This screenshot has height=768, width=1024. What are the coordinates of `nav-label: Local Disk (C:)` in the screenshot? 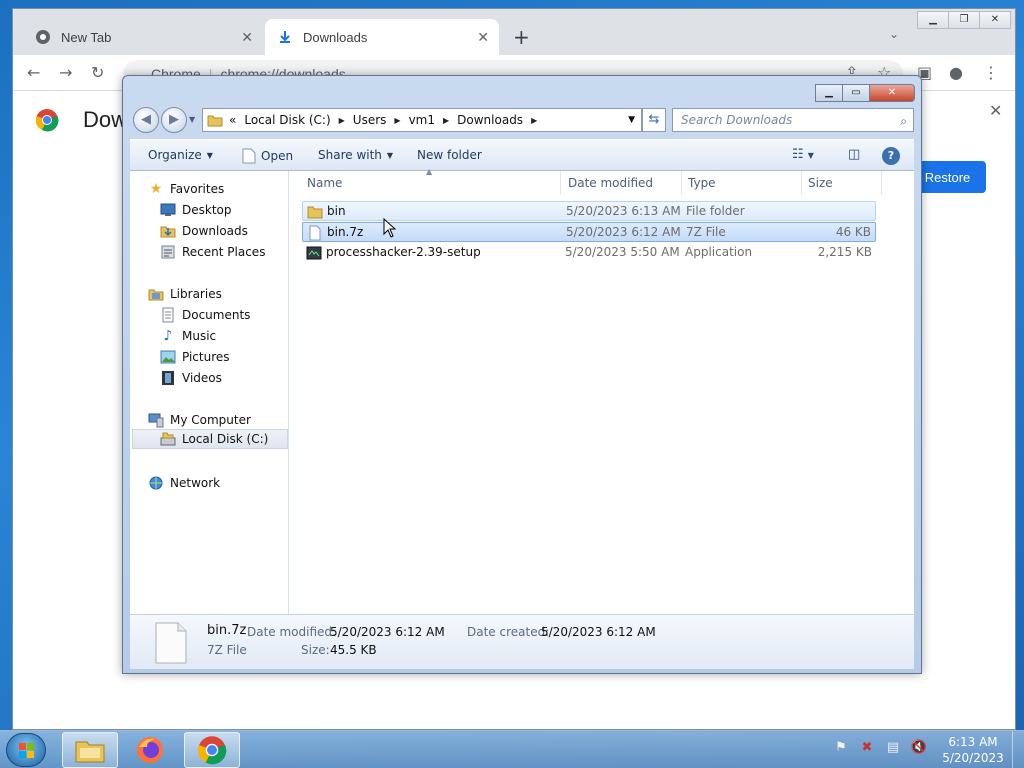 It's located at (225, 439).